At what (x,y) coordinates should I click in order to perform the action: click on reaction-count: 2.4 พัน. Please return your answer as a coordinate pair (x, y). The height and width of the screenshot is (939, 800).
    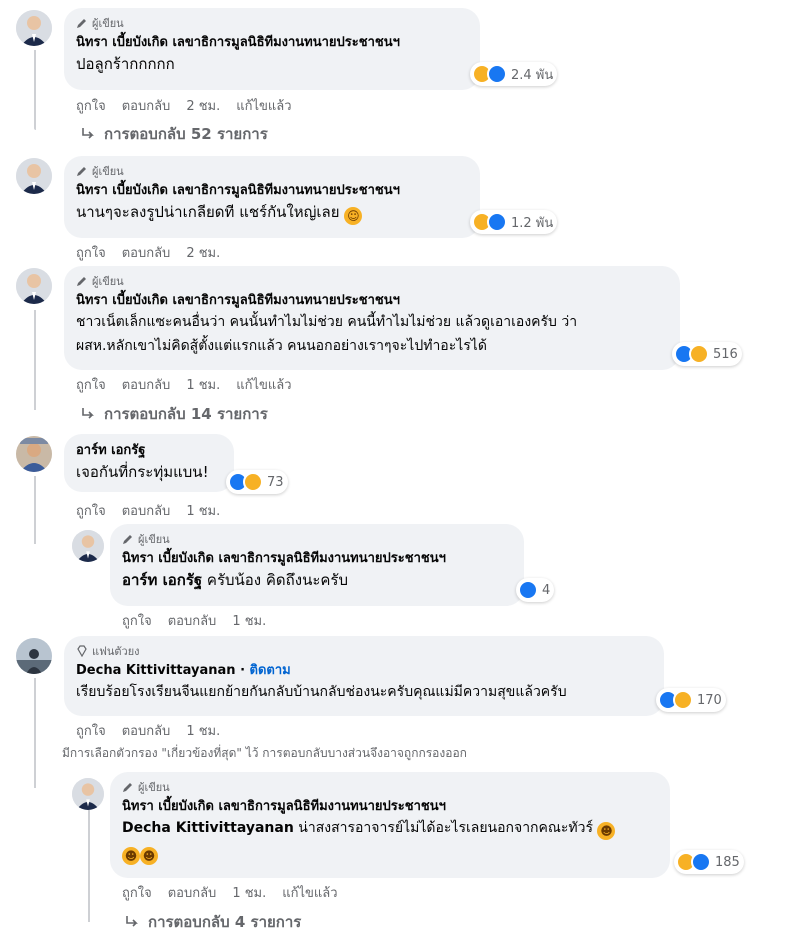
    Looking at the image, I should click on (532, 75).